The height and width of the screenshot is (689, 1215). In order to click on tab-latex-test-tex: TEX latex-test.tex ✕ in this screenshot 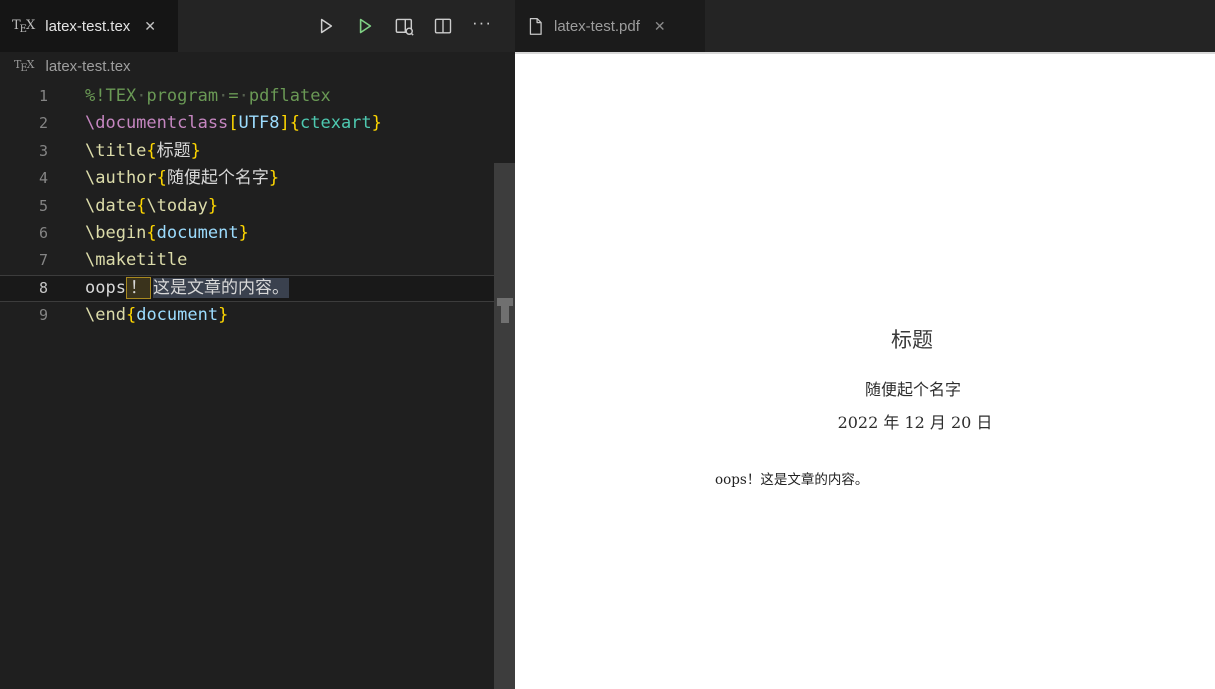, I will do `click(89, 26)`.